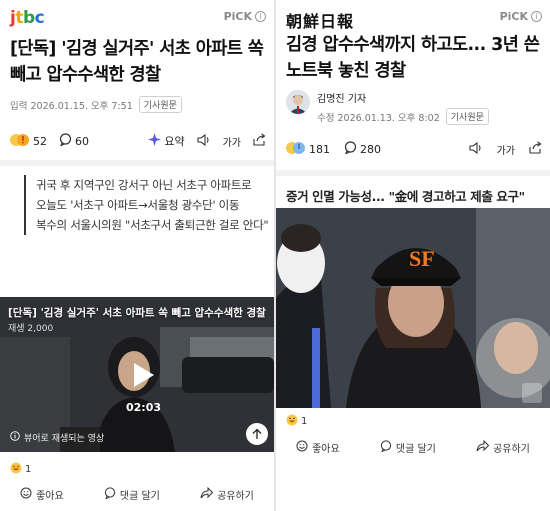  I want to click on summary-button: 요약, so click(166, 141).